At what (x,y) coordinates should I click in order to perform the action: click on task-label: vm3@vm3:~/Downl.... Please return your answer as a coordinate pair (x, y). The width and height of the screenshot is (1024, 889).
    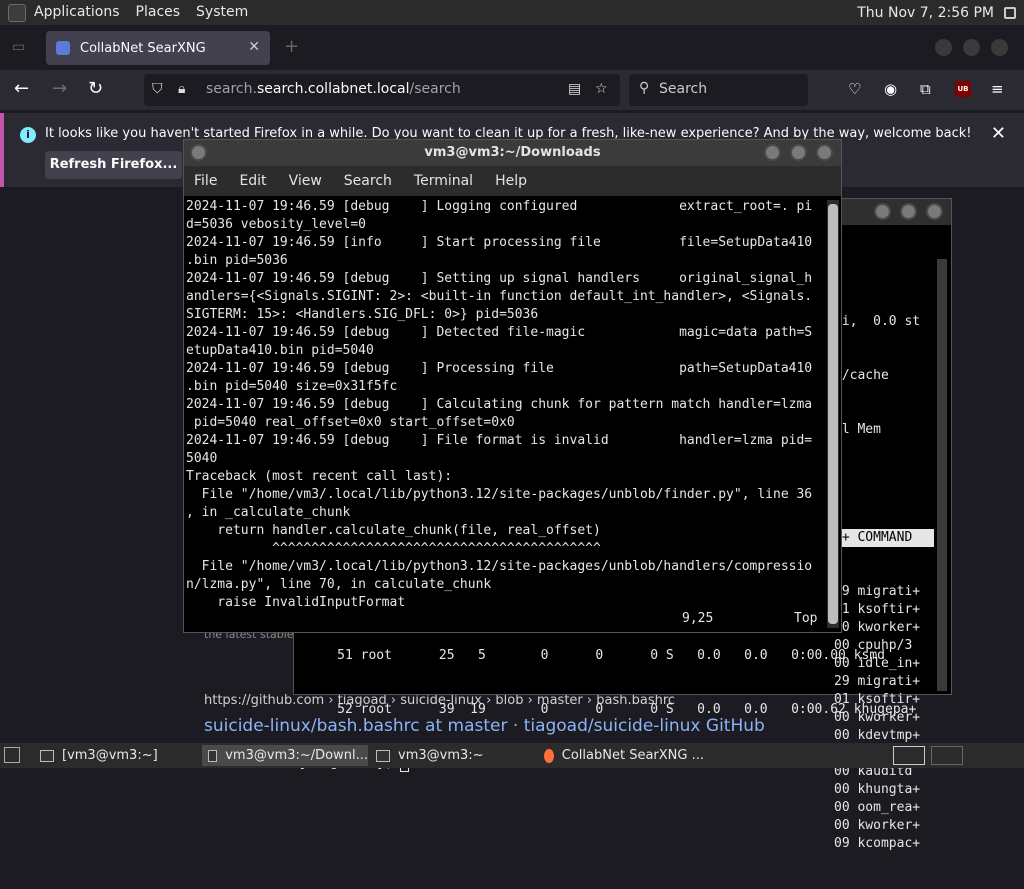
    Looking at the image, I should click on (296, 755).